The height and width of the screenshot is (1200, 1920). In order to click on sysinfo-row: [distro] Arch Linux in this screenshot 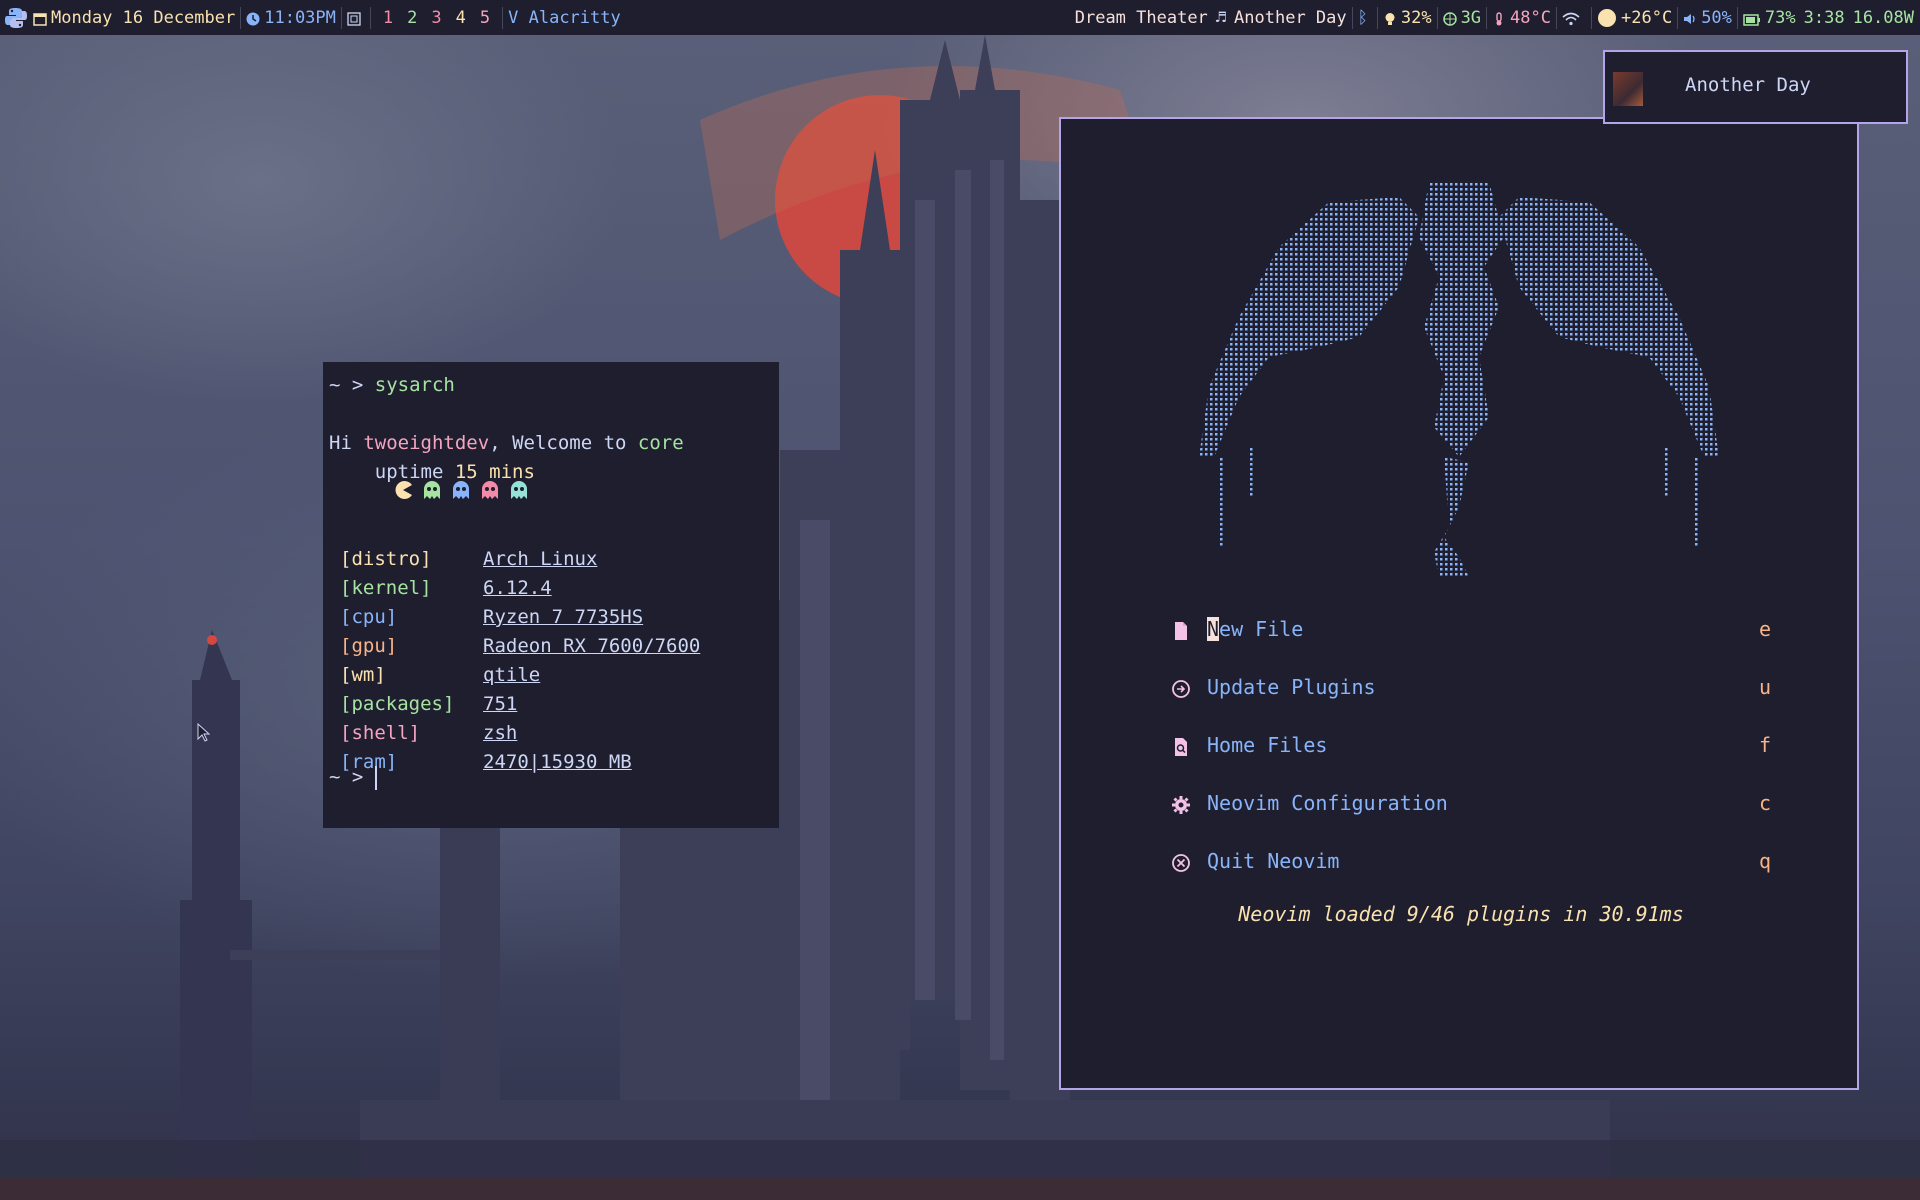, I will do `click(468, 559)`.